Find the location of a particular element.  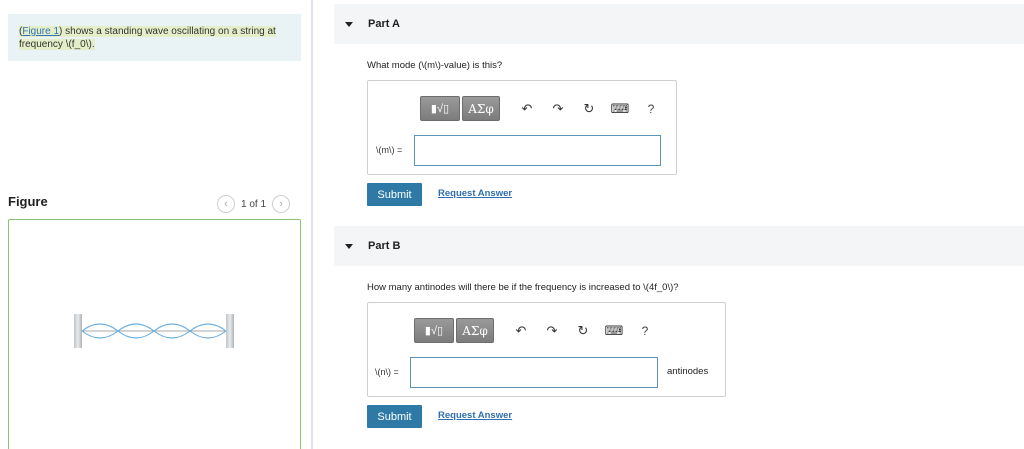

figure-pager: ‹ 1 of 1 › is located at coordinates (254, 204).